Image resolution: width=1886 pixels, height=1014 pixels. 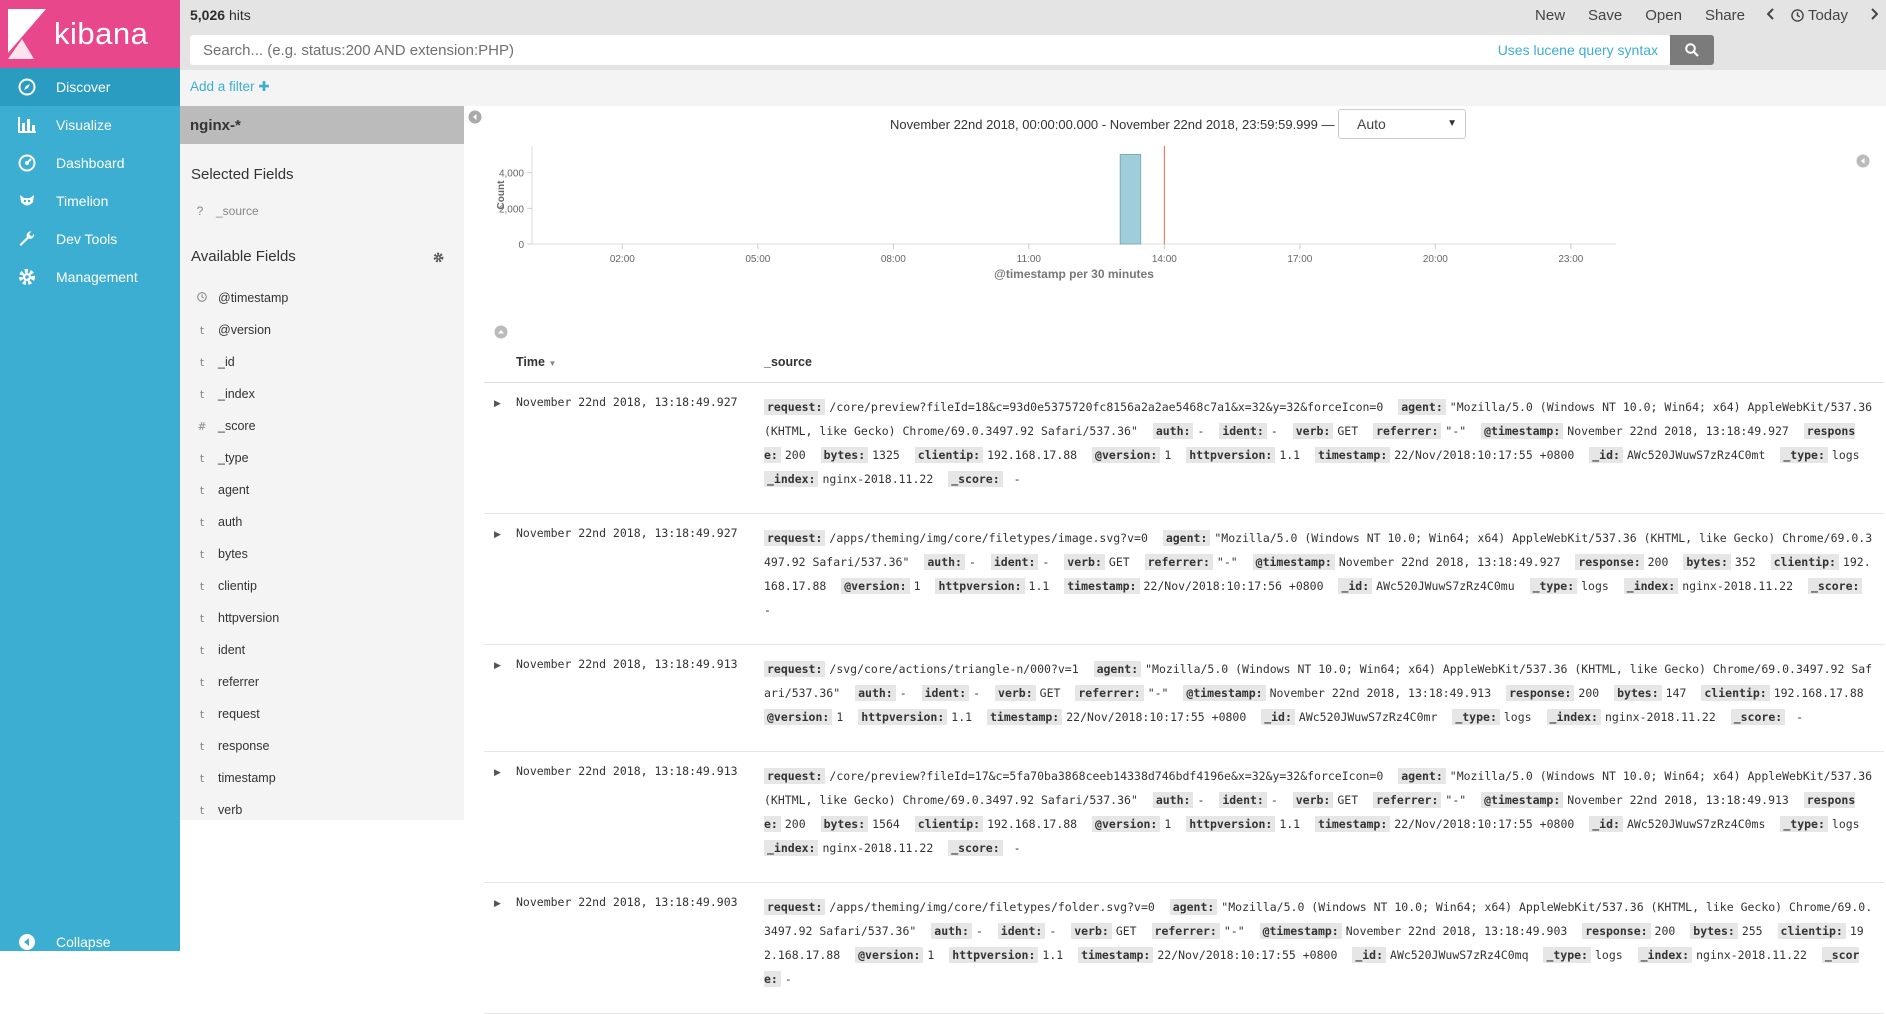 What do you see at coordinates (322, 618) in the screenshot?
I see `field-item: t httpversion` at bounding box center [322, 618].